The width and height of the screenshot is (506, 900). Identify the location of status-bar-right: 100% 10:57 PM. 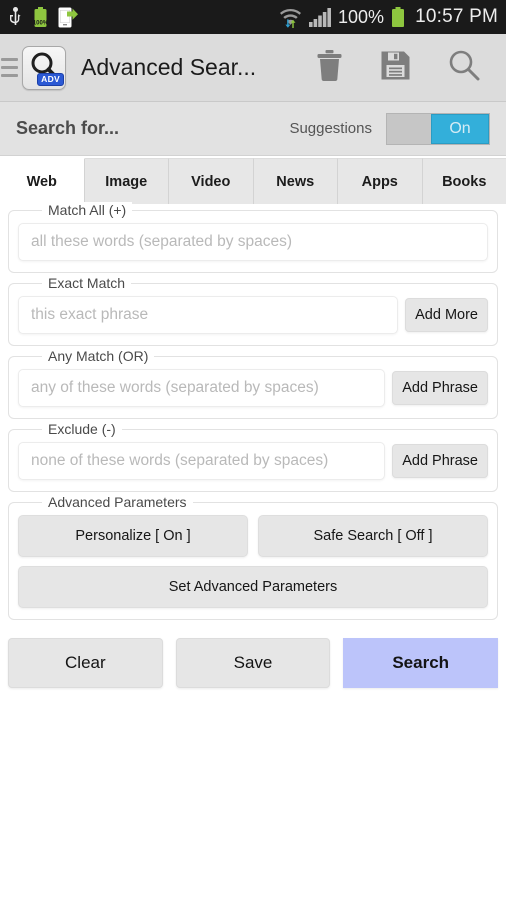
(388, 17).